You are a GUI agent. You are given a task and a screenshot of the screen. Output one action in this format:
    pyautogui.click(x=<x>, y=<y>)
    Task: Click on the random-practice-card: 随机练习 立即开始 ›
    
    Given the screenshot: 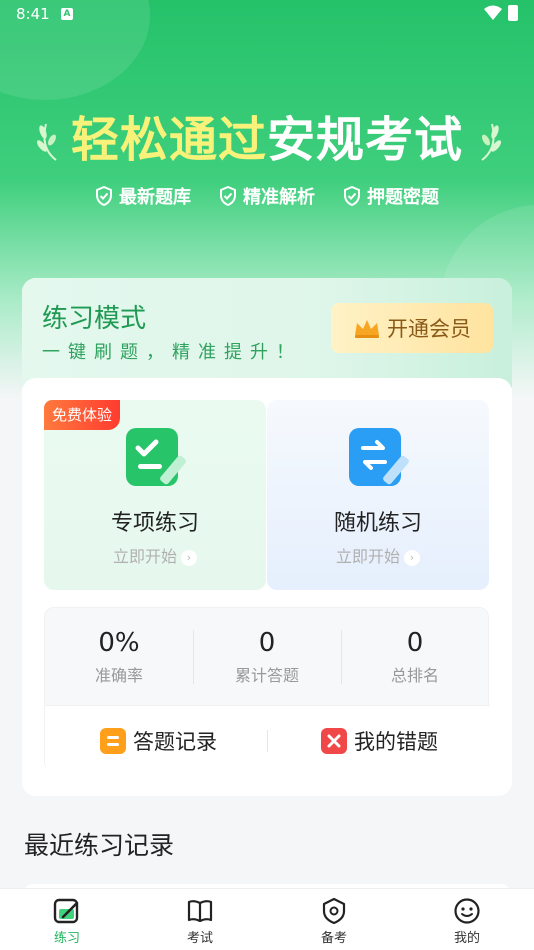 What is the action you would take?
    pyautogui.click(x=378, y=495)
    